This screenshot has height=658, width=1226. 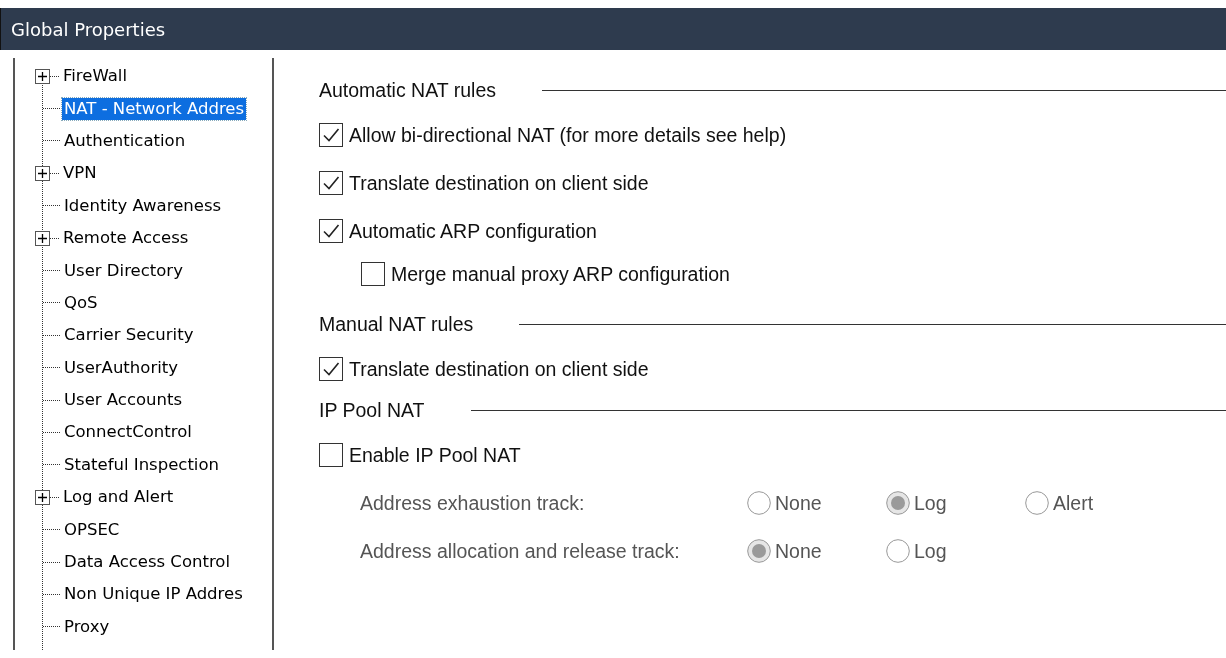 I want to click on tree-item: Proxy, so click(x=87, y=626).